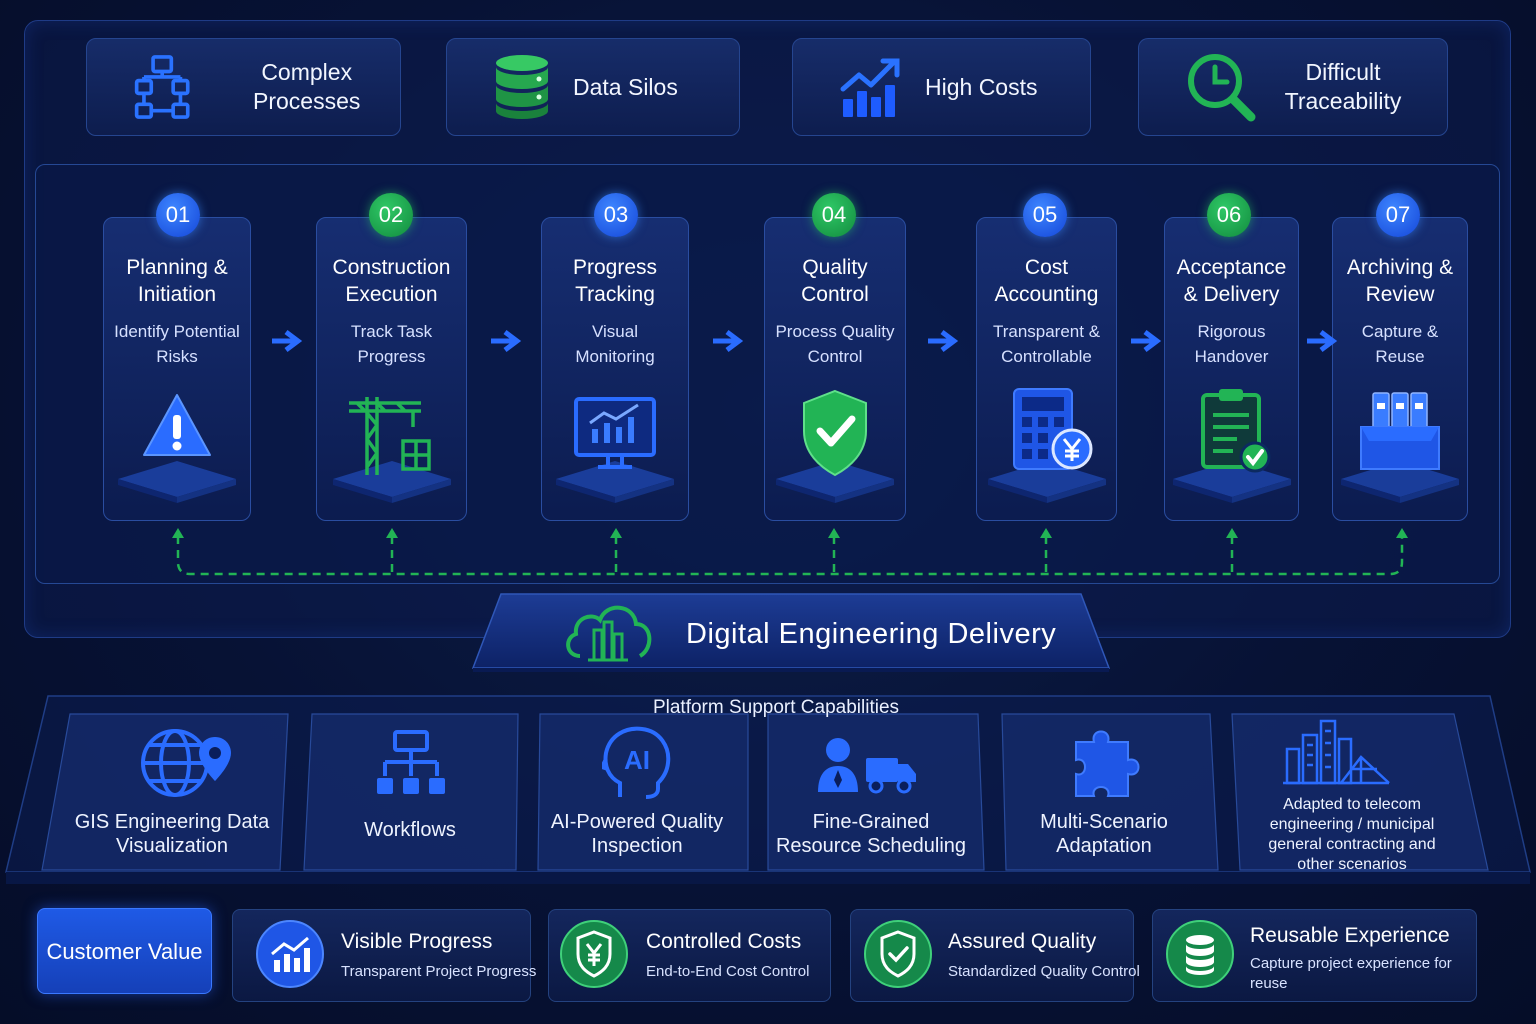 The image size is (1536, 1024). What do you see at coordinates (162, 87) in the screenshot?
I see `flowchart-icon` at bounding box center [162, 87].